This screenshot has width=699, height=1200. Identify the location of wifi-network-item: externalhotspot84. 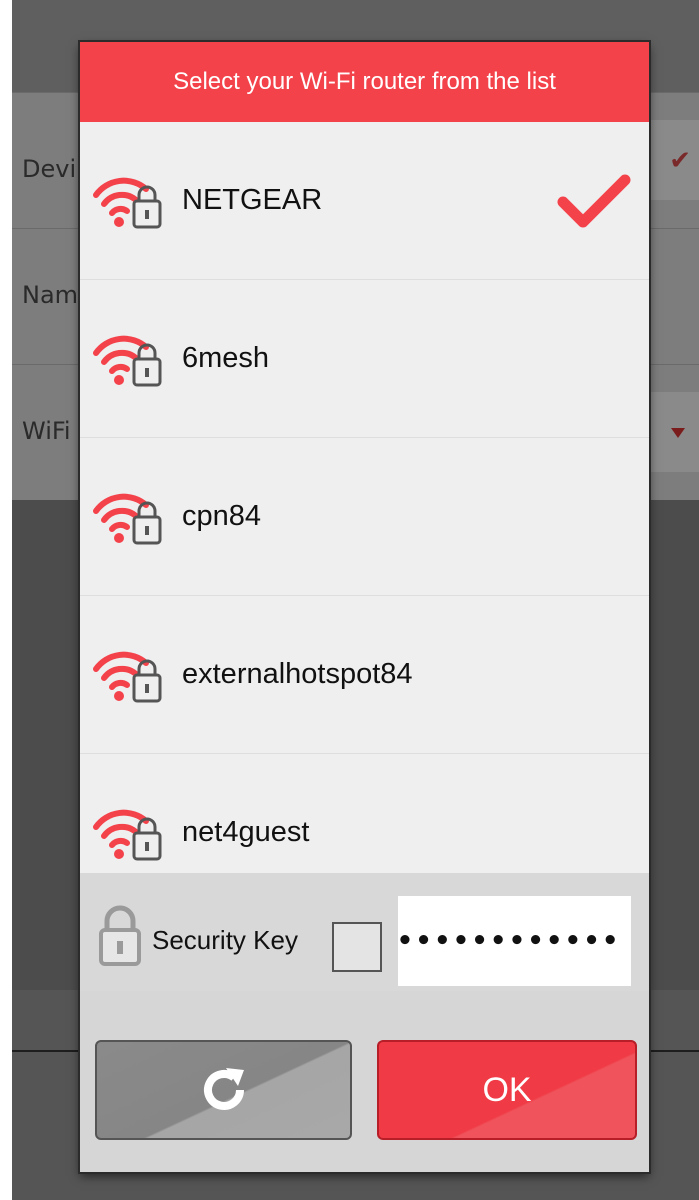
(364, 675).